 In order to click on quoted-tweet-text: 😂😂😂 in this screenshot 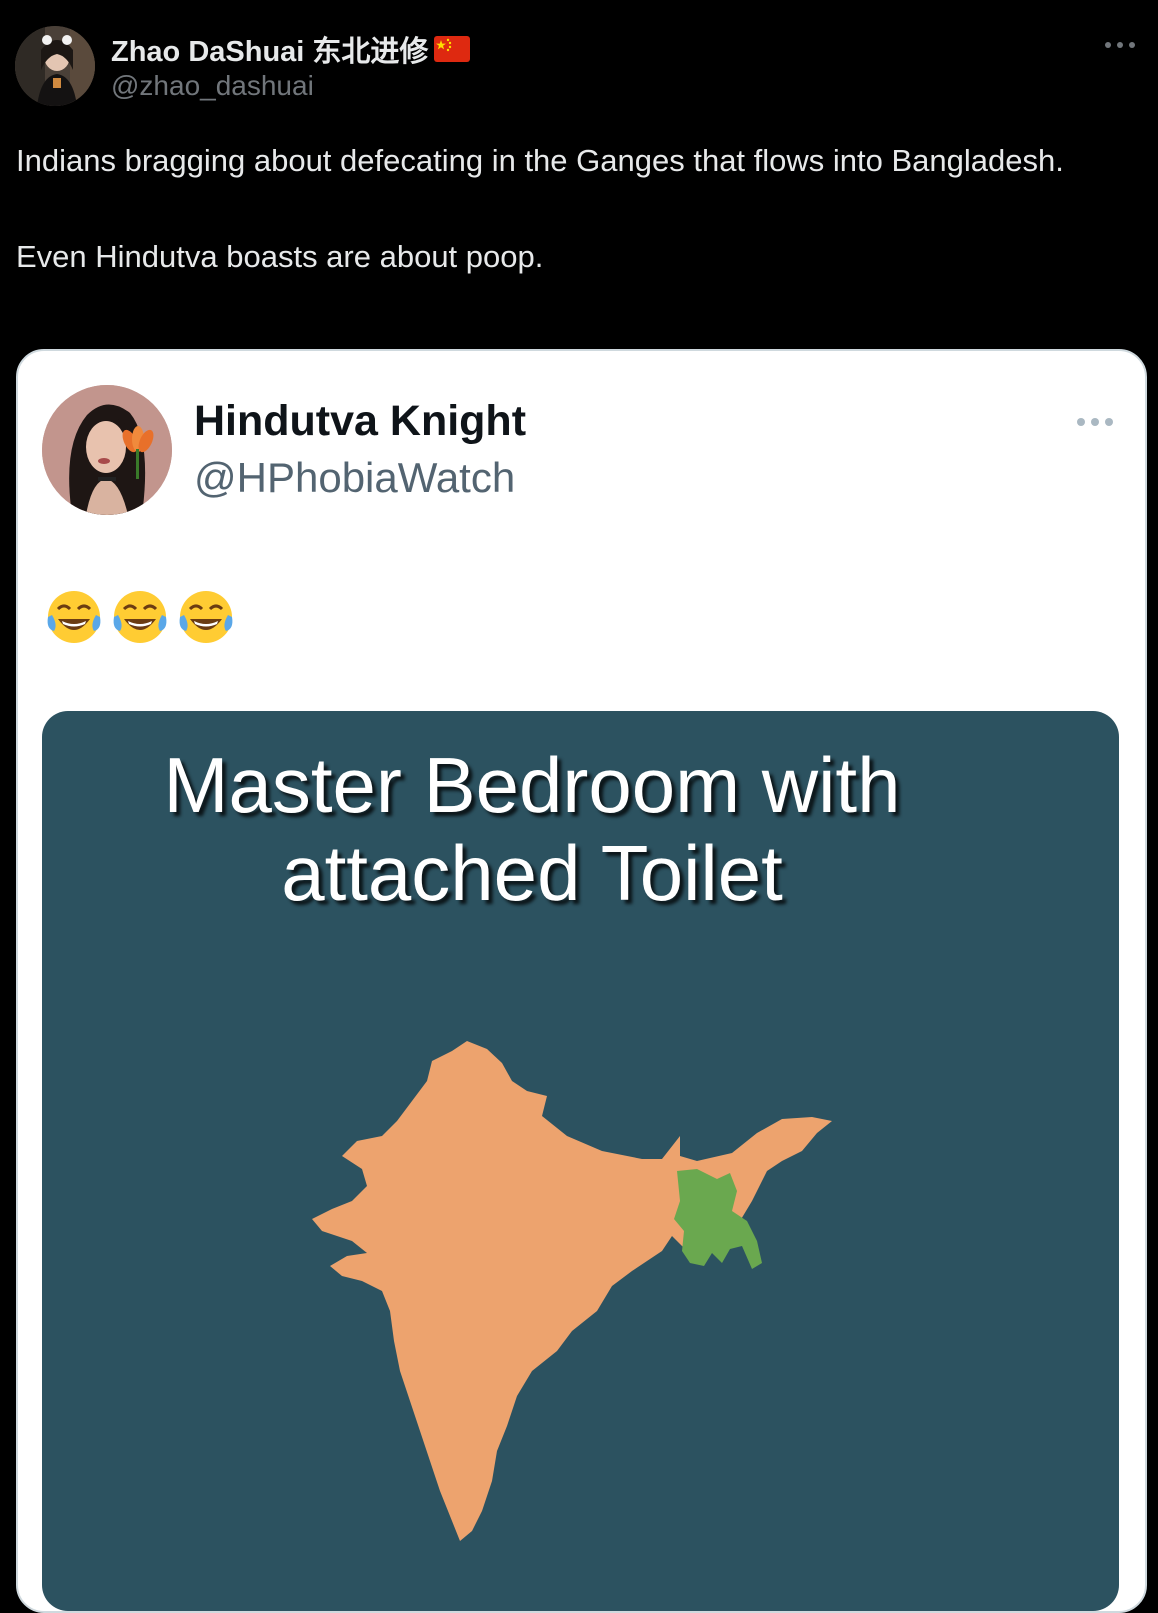, I will do `click(140, 617)`.